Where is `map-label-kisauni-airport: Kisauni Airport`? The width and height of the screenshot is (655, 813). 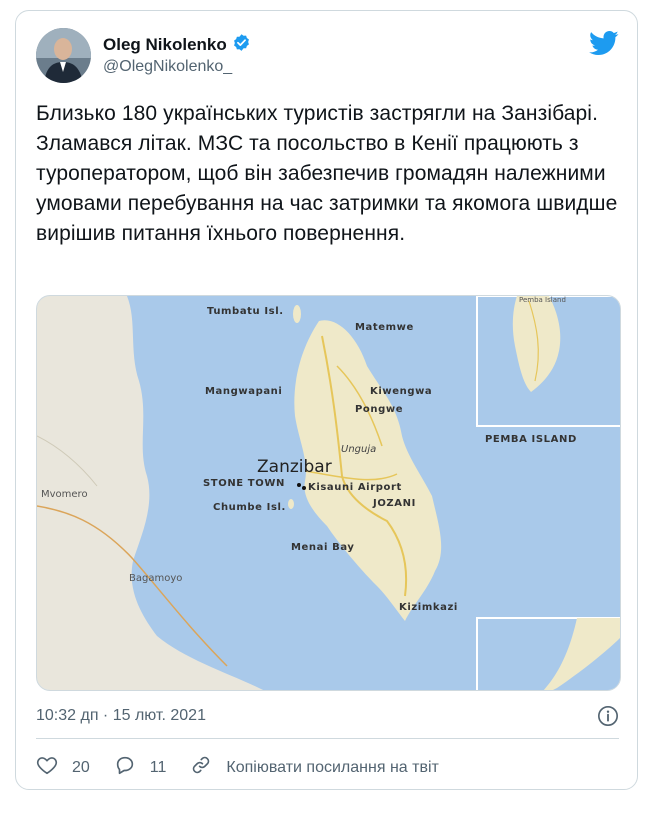 map-label-kisauni-airport: Kisauni Airport is located at coordinates (355, 487).